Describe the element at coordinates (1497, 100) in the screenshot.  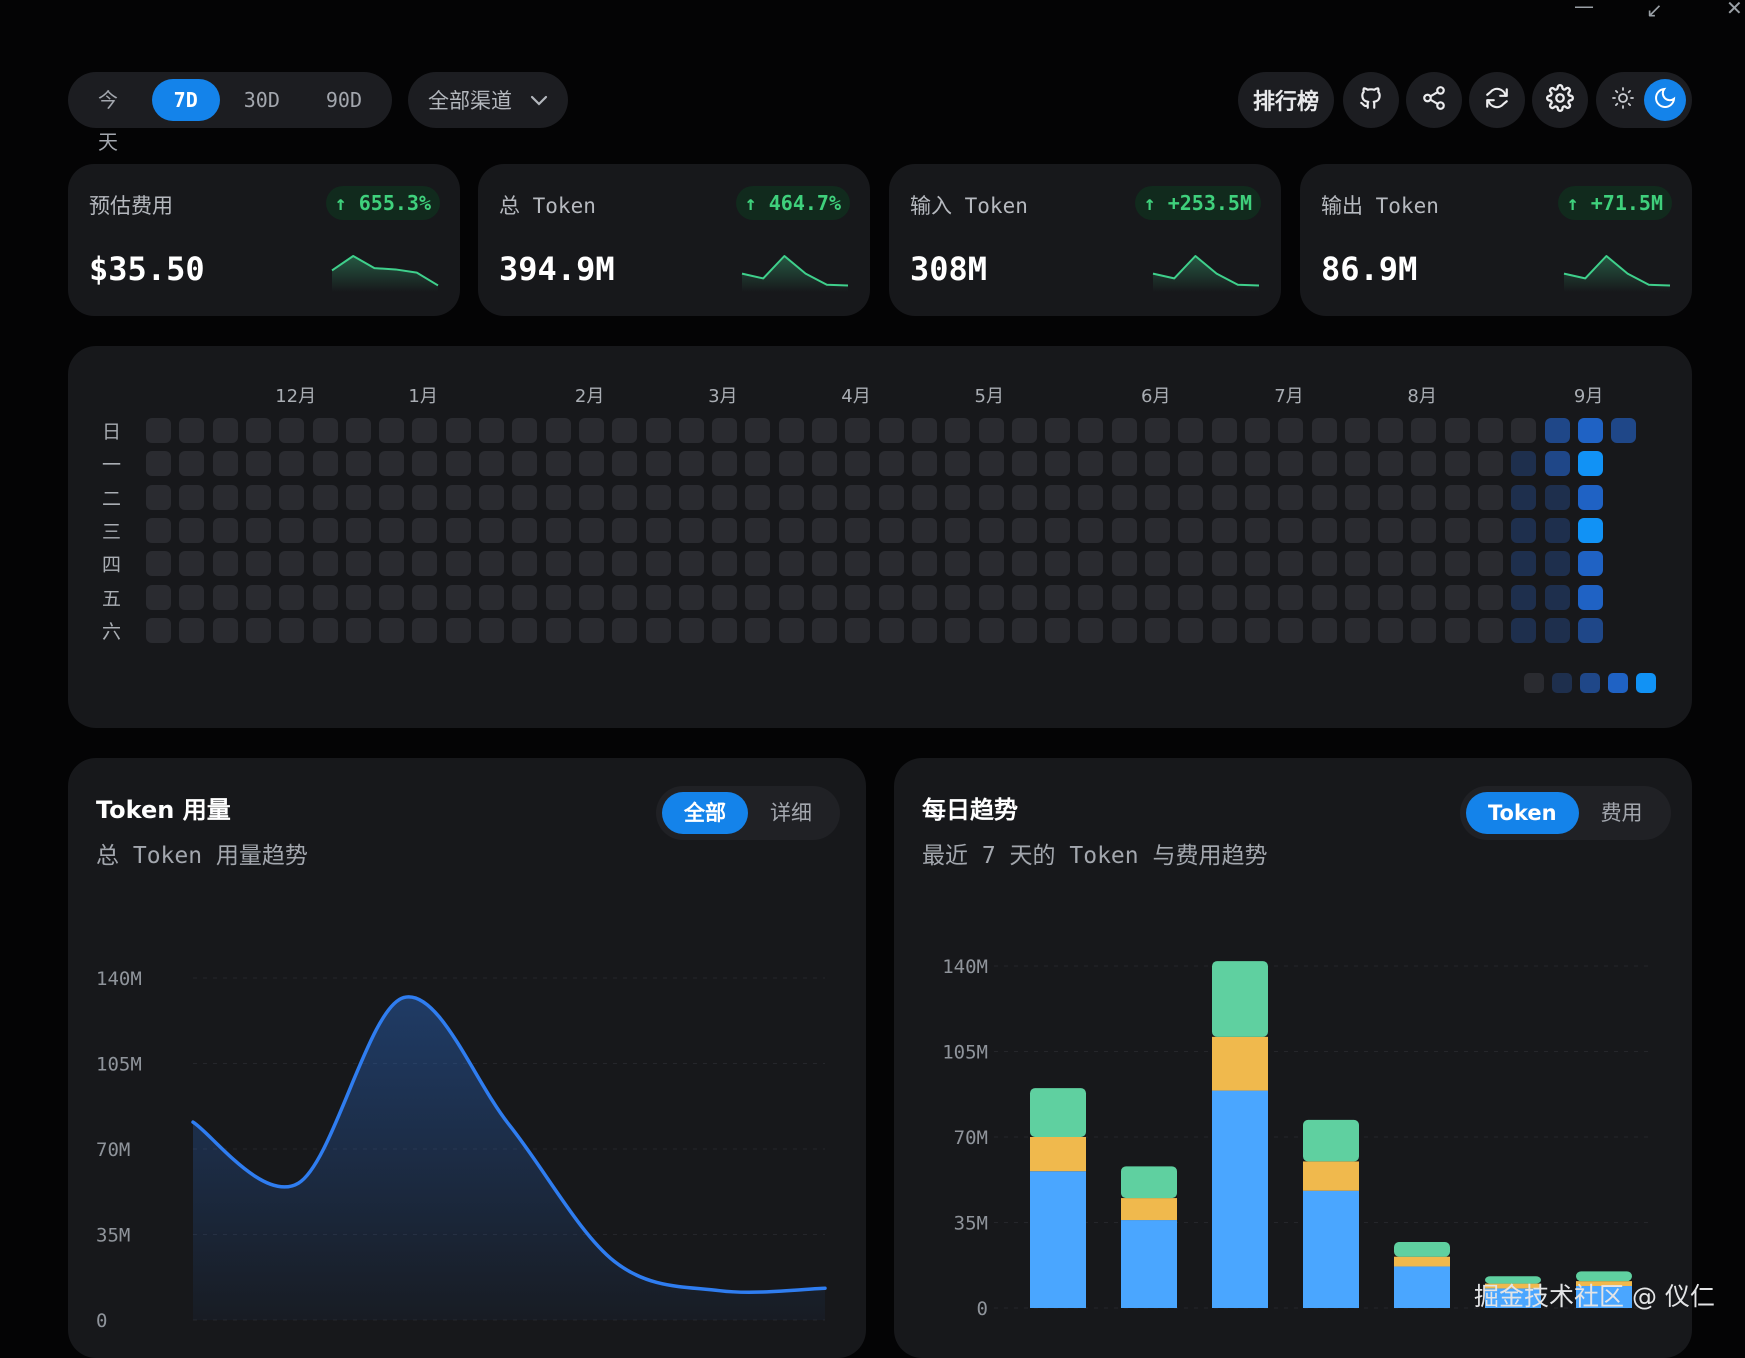
I see `refresh-button` at that location.